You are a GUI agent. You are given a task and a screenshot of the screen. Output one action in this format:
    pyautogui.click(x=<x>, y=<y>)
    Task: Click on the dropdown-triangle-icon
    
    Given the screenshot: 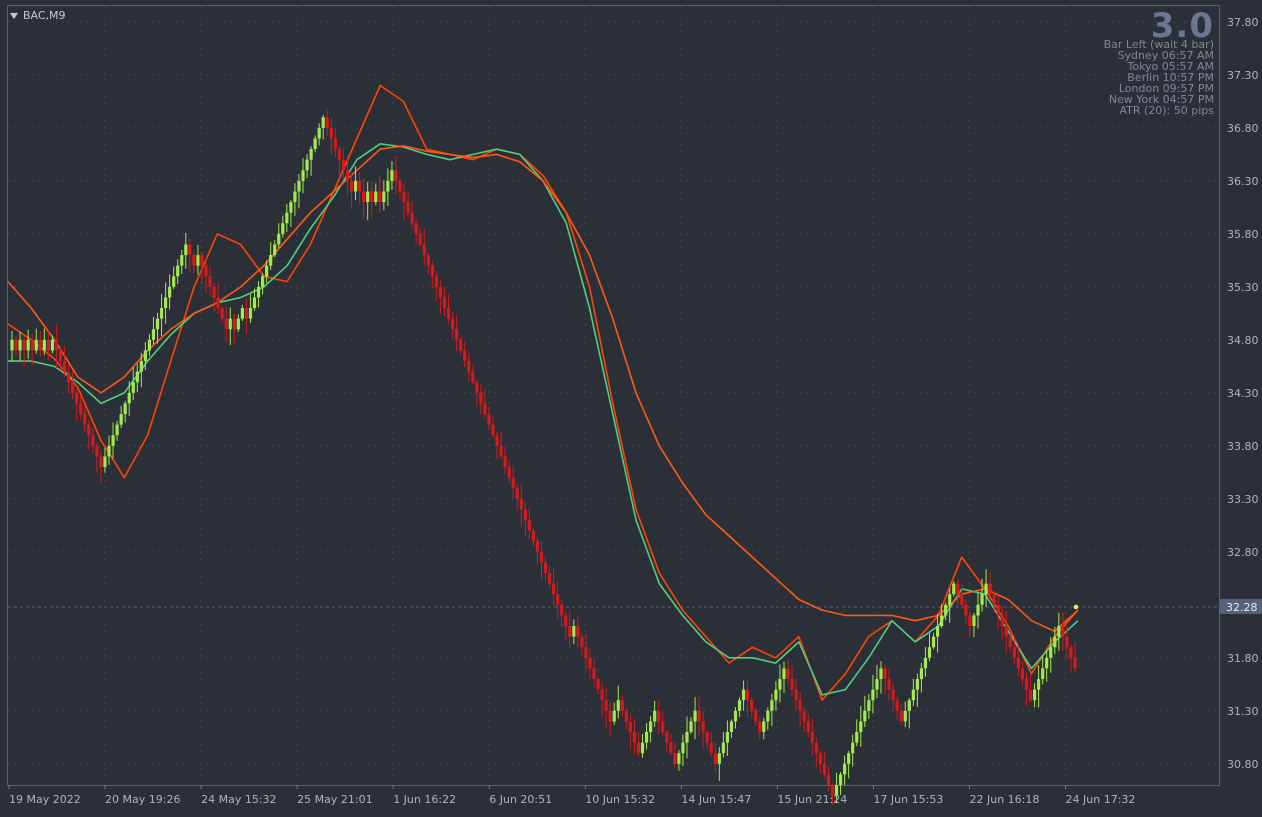 What is the action you would take?
    pyautogui.click(x=14, y=15)
    